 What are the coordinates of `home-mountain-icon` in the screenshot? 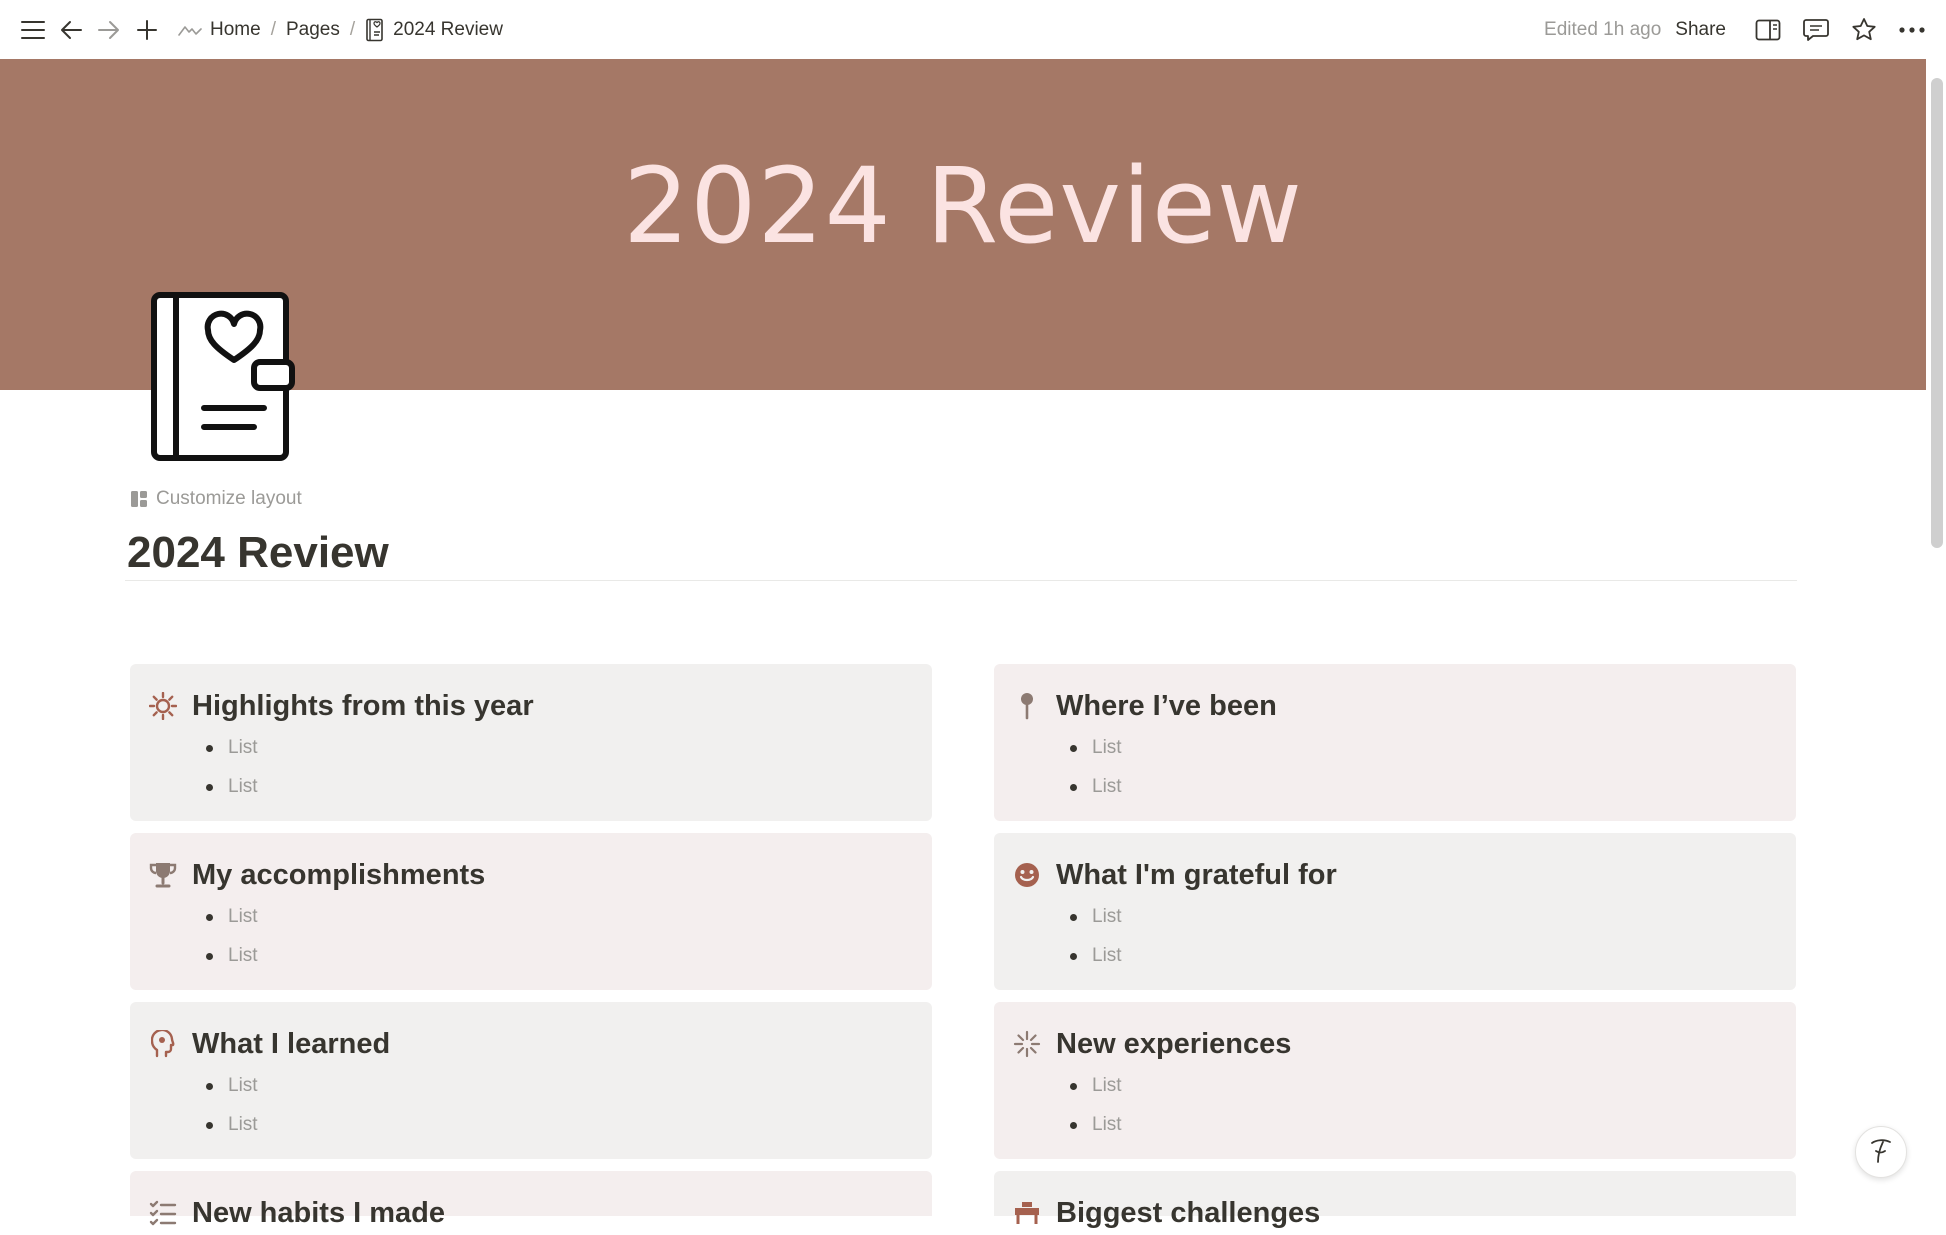 It's located at (190, 30).